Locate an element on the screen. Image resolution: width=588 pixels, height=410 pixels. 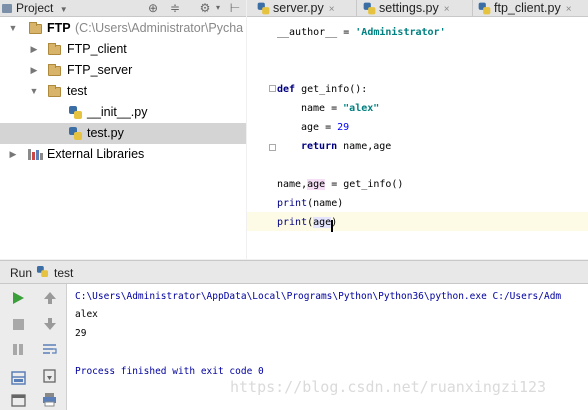
tree-item-test-folder: ▼ test is located at coordinates (123, 91).